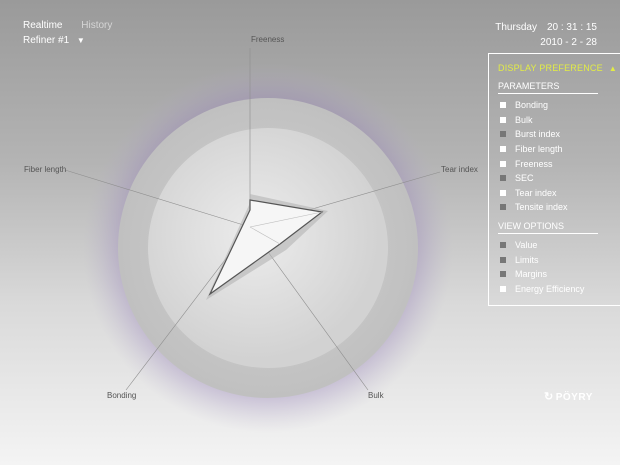 The height and width of the screenshot is (465, 620). Describe the element at coordinates (559, 193) in the screenshot. I see `parameter-option-tear-index: Tear index` at that location.